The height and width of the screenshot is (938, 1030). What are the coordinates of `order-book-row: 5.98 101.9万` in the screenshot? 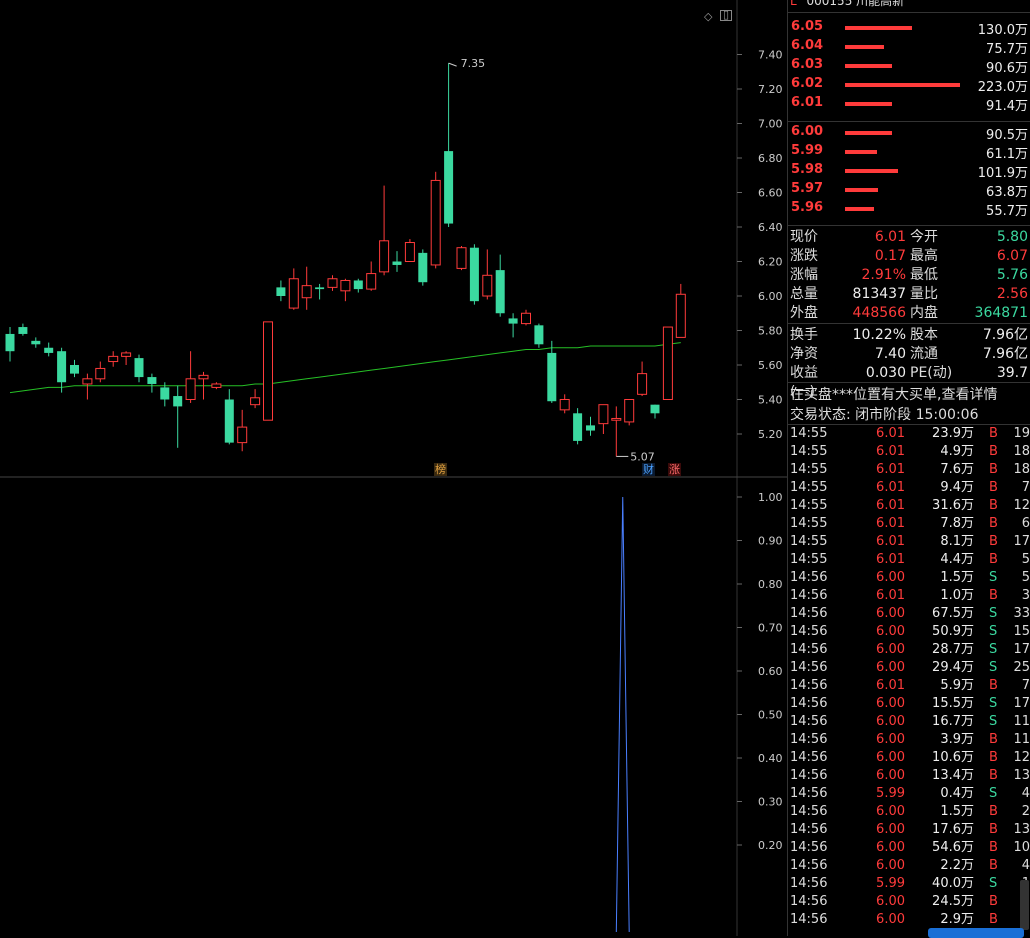 It's located at (910, 171).